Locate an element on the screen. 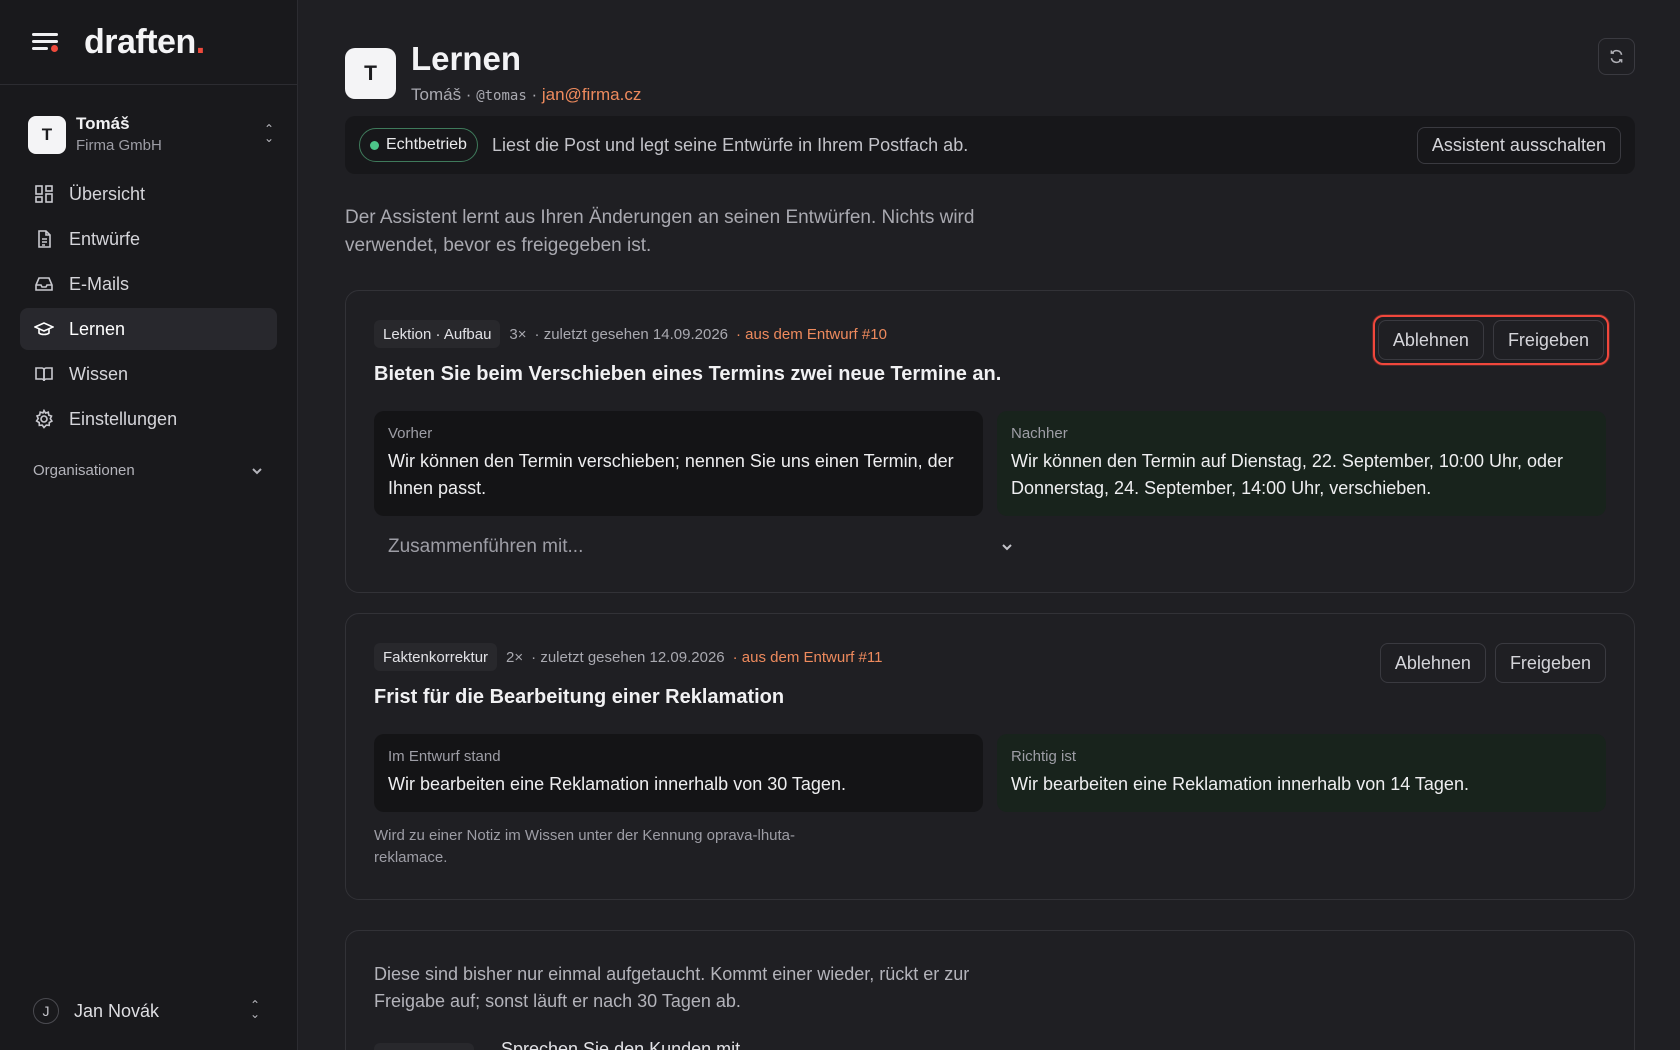  book-icon is located at coordinates (44, 374).